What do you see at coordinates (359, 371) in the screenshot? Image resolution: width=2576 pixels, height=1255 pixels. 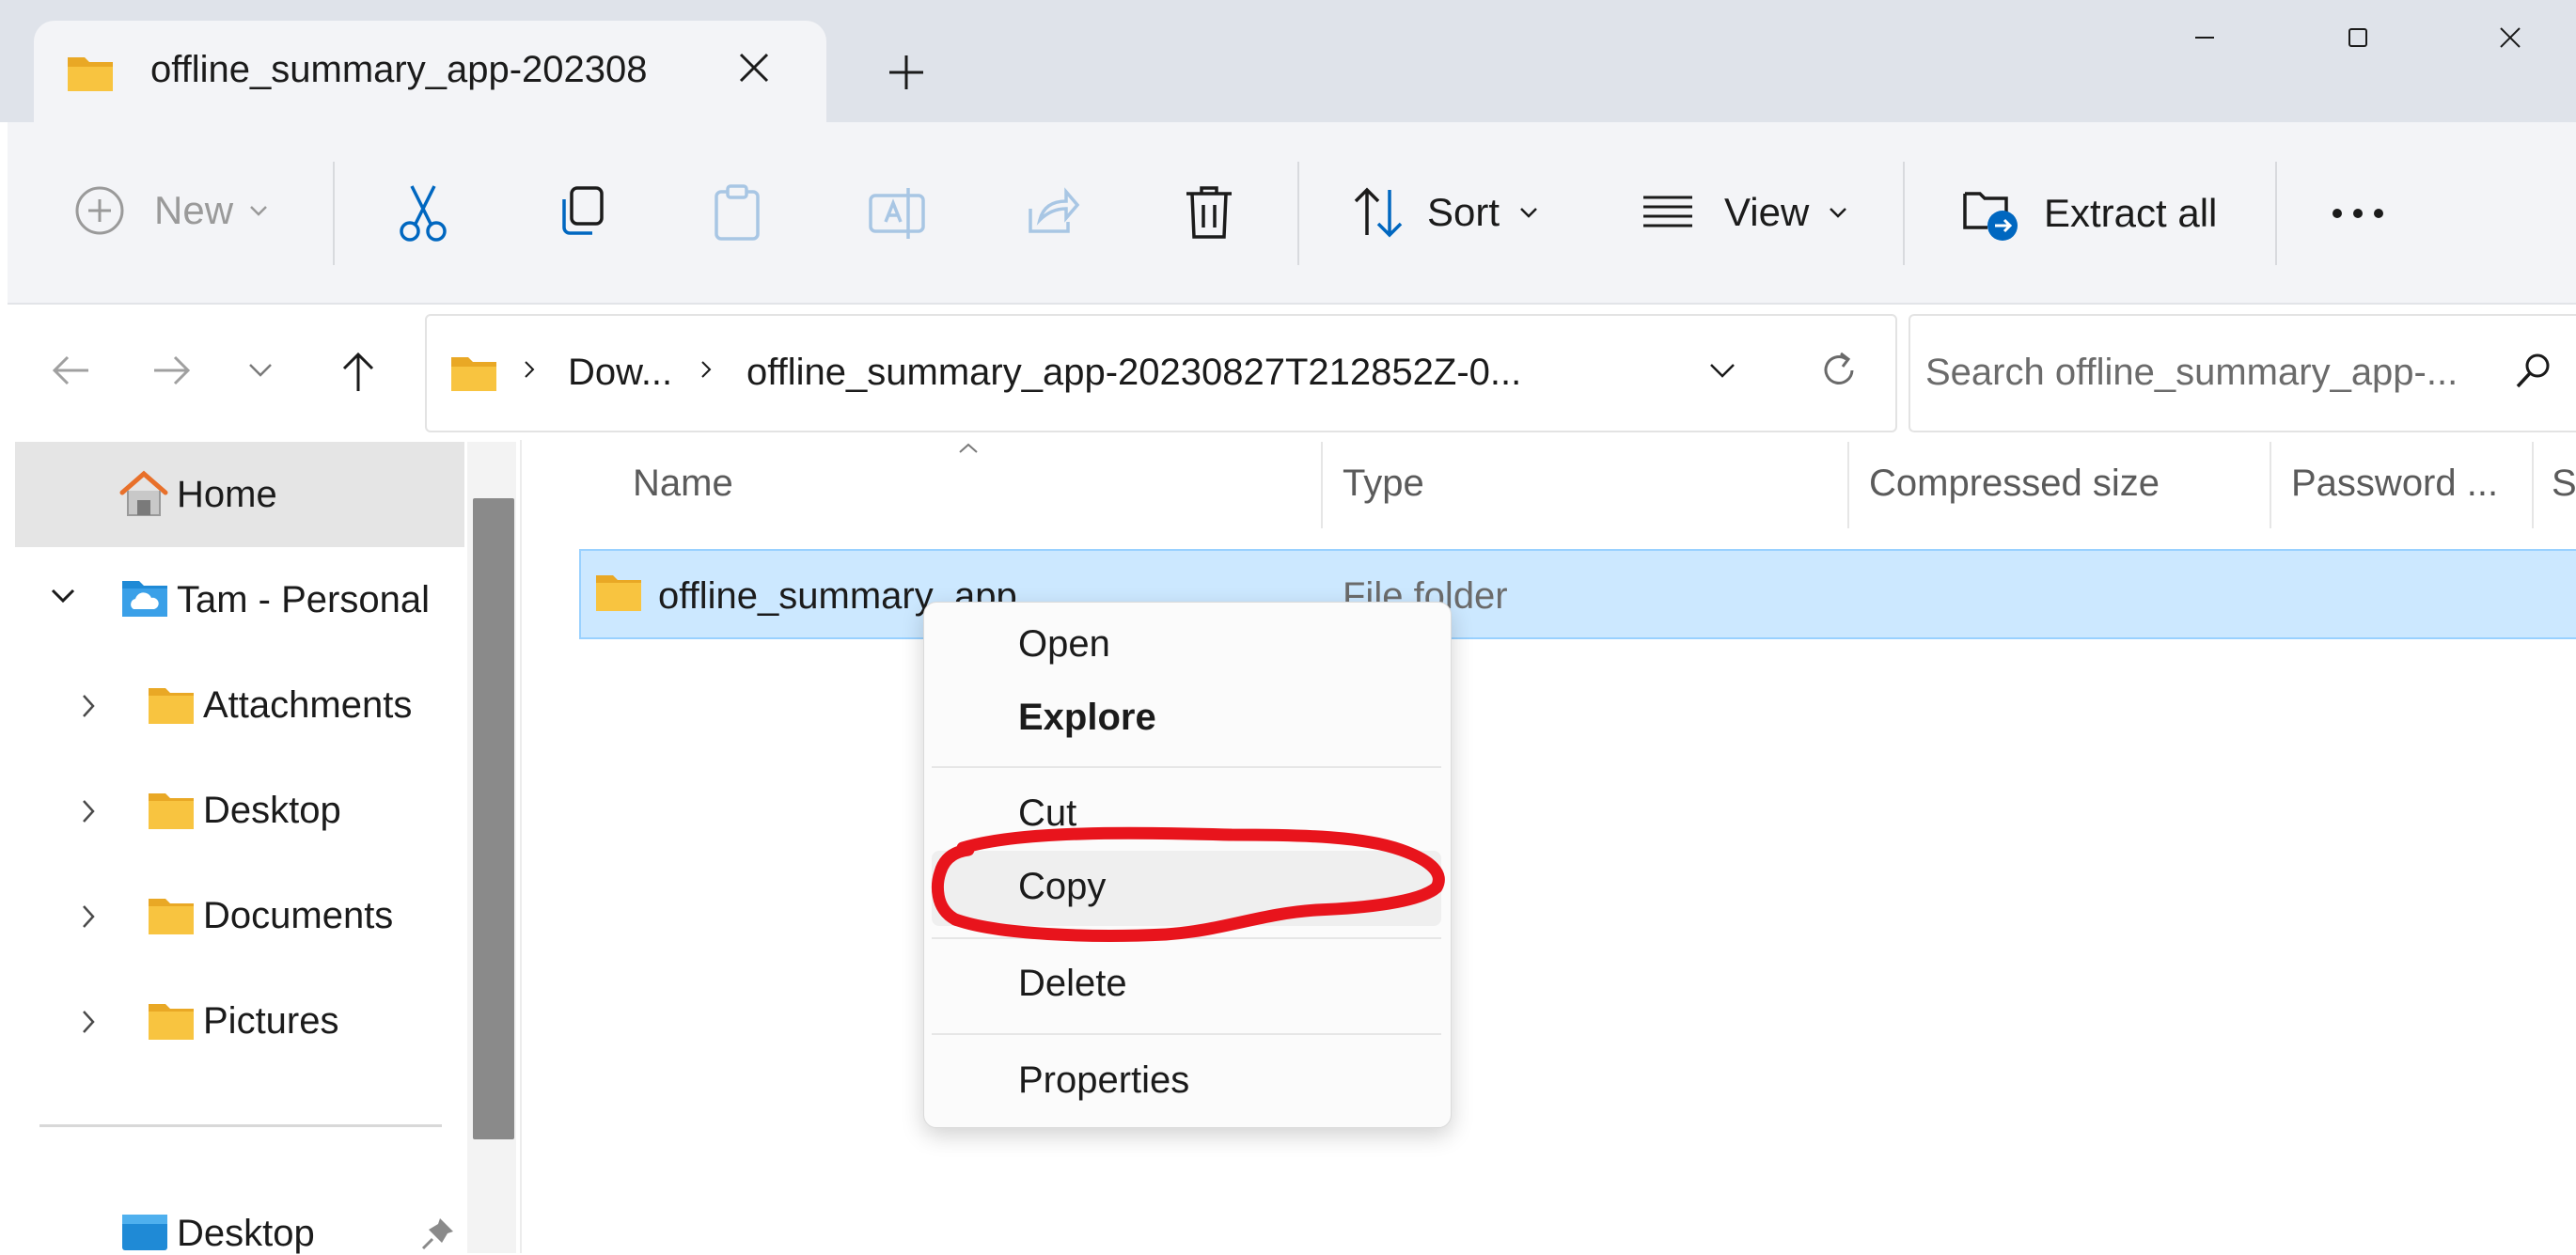 I see `up-icon` at bounding box center [359, 371].